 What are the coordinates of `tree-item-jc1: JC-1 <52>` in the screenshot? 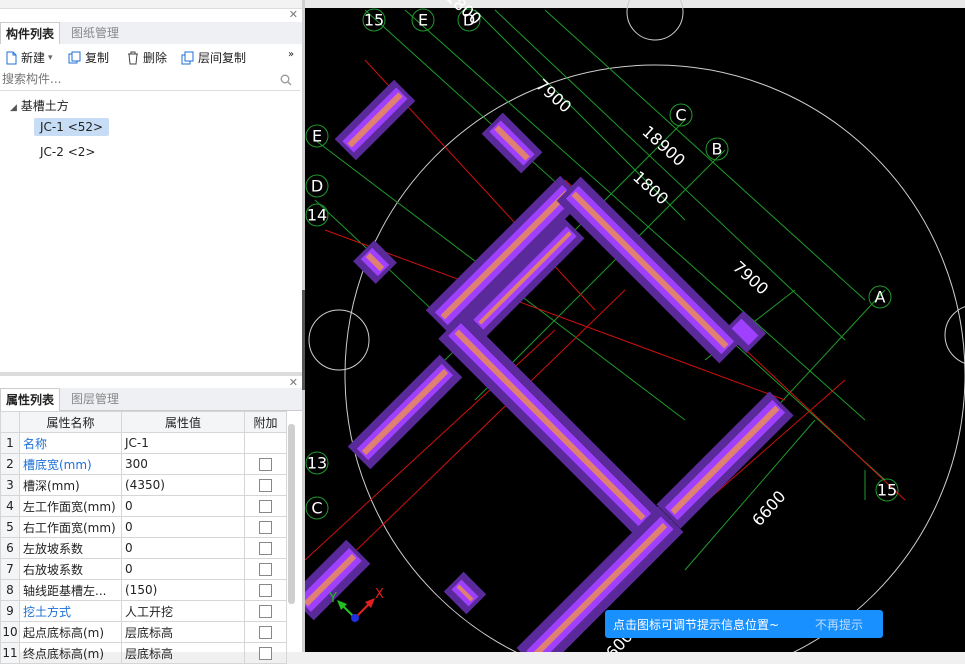 It's located at (72, 127).